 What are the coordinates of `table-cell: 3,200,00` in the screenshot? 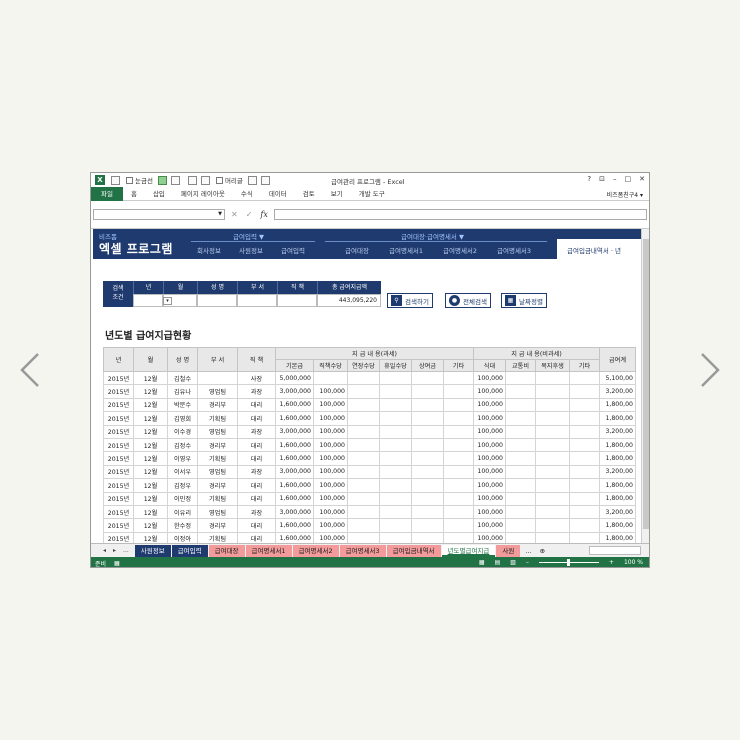 It's located at (617, 472).